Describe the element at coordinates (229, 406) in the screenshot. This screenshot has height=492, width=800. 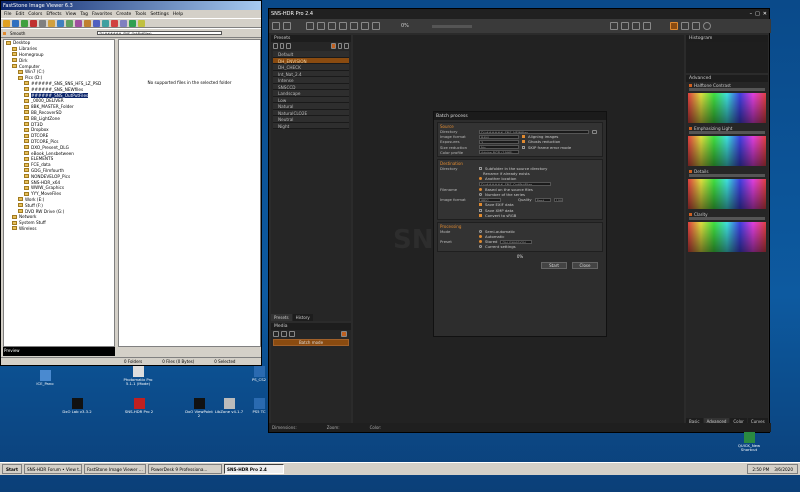
I see `desktop-icon-libzone: LibZone v4.1.7` at that location.